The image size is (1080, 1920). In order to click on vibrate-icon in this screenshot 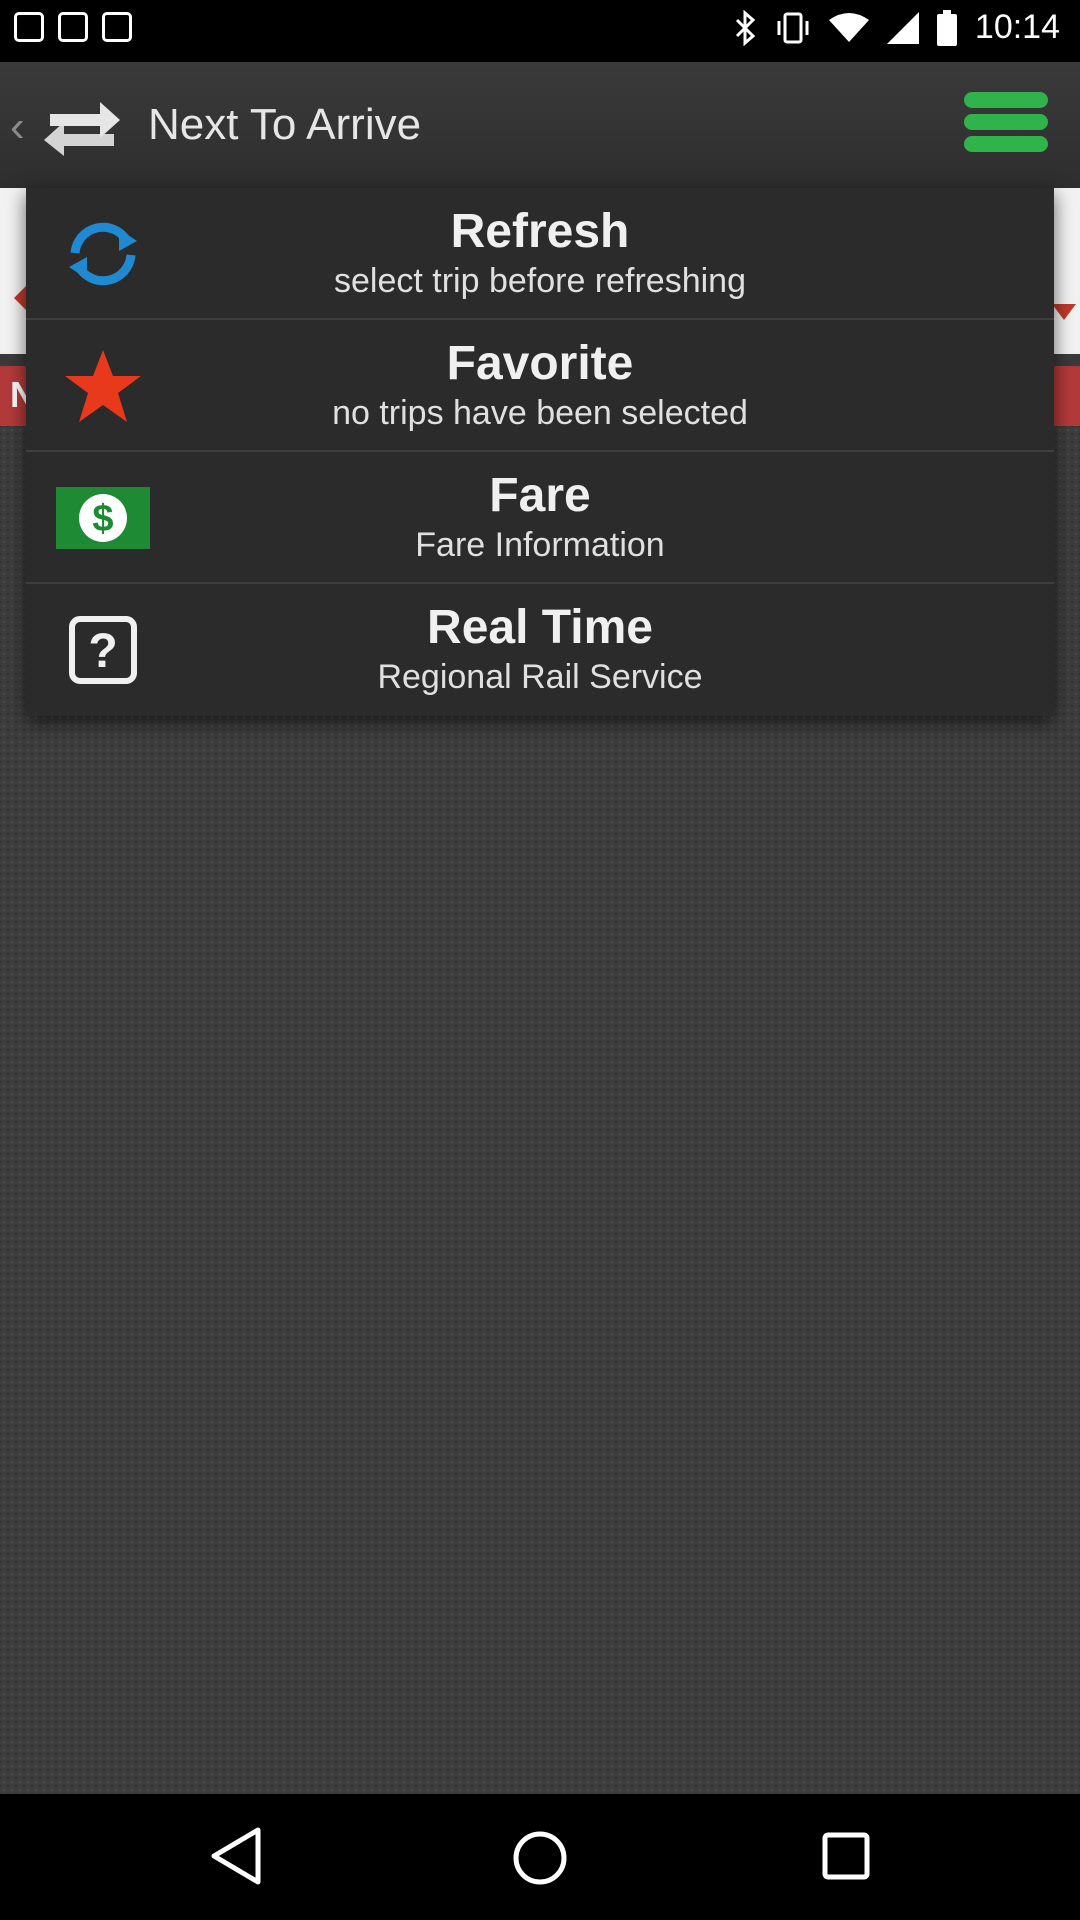, I will do `click(793, 27)`.